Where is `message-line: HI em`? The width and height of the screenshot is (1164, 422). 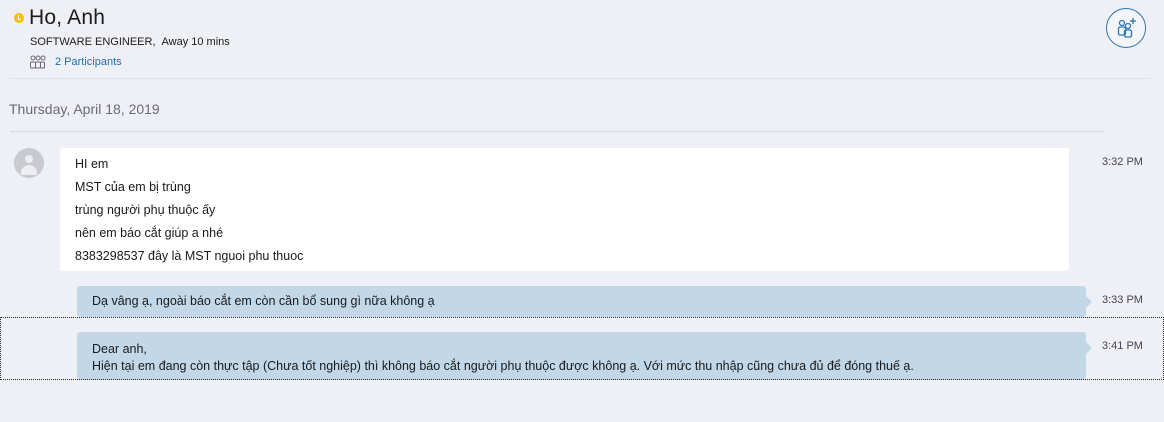
message-line: HI em is located at coordinates (92, 164).